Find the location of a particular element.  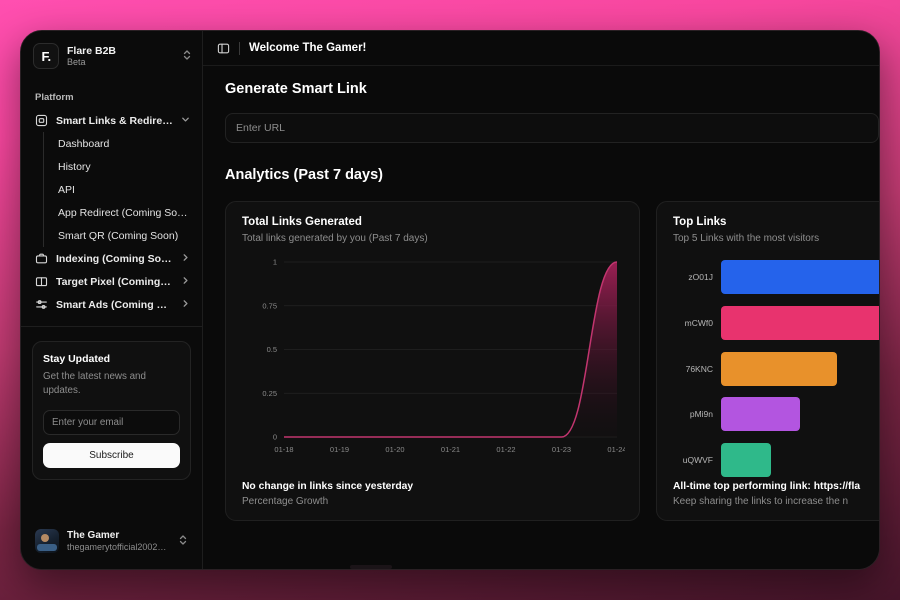

top-links-bar-chart: zO01J mCWf0 76KNC pMi9n uQWVF is located at coordinates (776, 367).